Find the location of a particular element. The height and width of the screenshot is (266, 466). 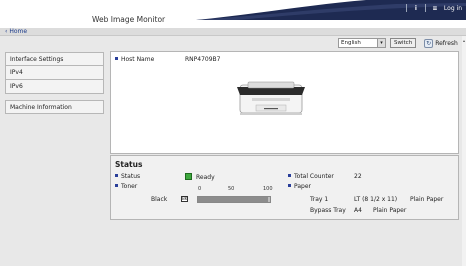

vertical-scrollbar is located at coordinates (464, 151).